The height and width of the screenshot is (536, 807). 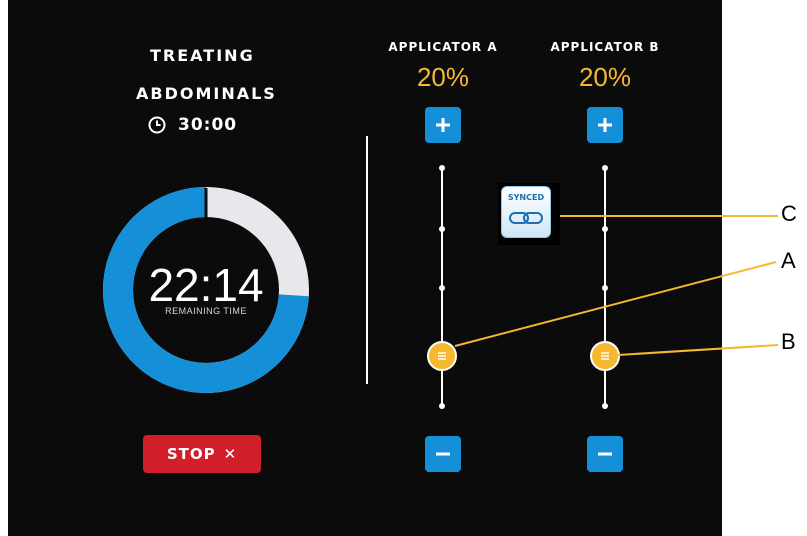 What do you see at coordinates (788, 341) in the screenshot?
I see `callout-b: B` at bounding box center [788, 341].